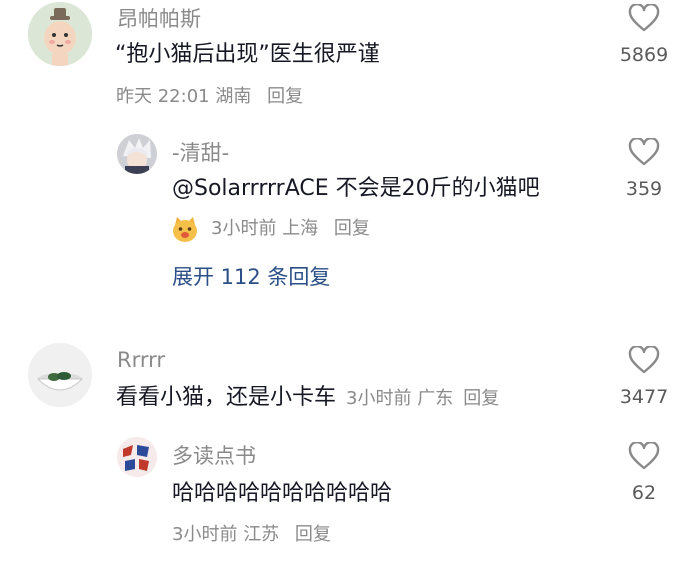 This screenshot has height=561, width=690. Describe the element at coordinates (644, 34) in the screenshot. I see `like-button: 5869` at that location.